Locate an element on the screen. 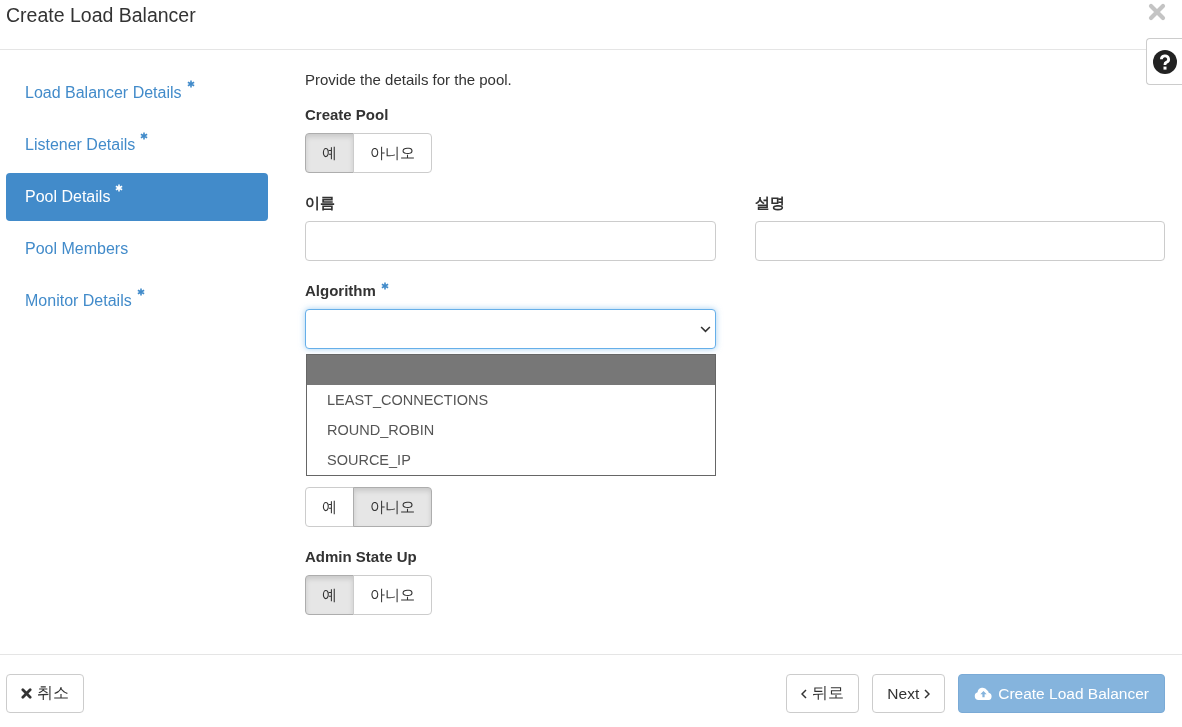 Image resolution: width=1182 pixels, height=727 pixels. help-button is located at coordinates (1164, 61).